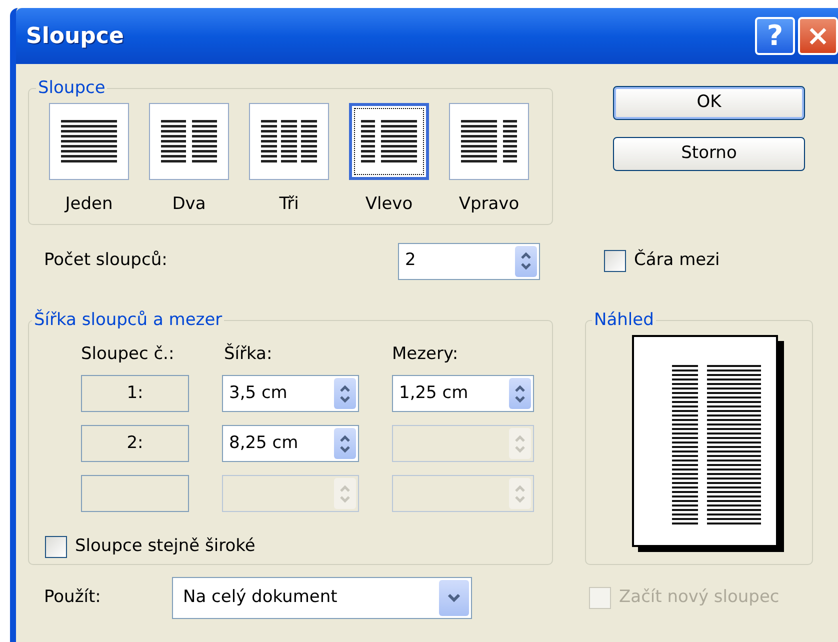 This screenshot has height=642, width=838. I want to click on column-header: Sloupec č.:, so click(128, 354).